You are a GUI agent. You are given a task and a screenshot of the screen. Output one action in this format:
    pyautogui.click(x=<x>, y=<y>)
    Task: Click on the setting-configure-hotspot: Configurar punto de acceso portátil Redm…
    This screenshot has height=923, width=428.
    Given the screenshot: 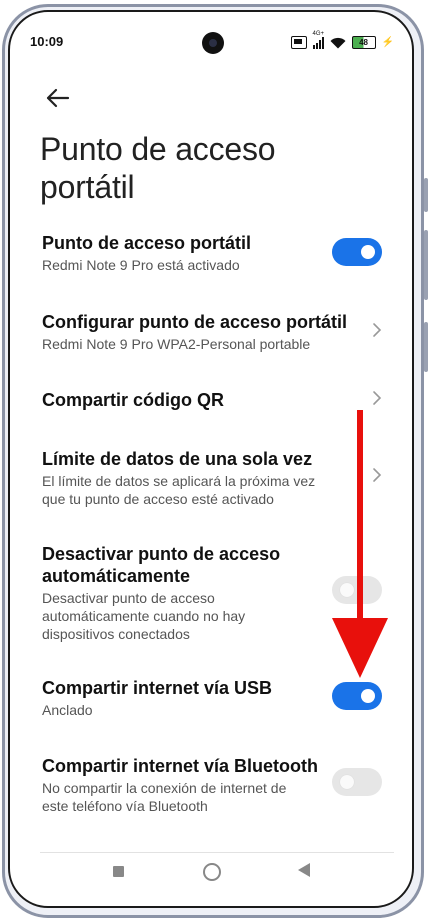 What is the action you would take?
    pyautogui.click(x=212, y=332)
    